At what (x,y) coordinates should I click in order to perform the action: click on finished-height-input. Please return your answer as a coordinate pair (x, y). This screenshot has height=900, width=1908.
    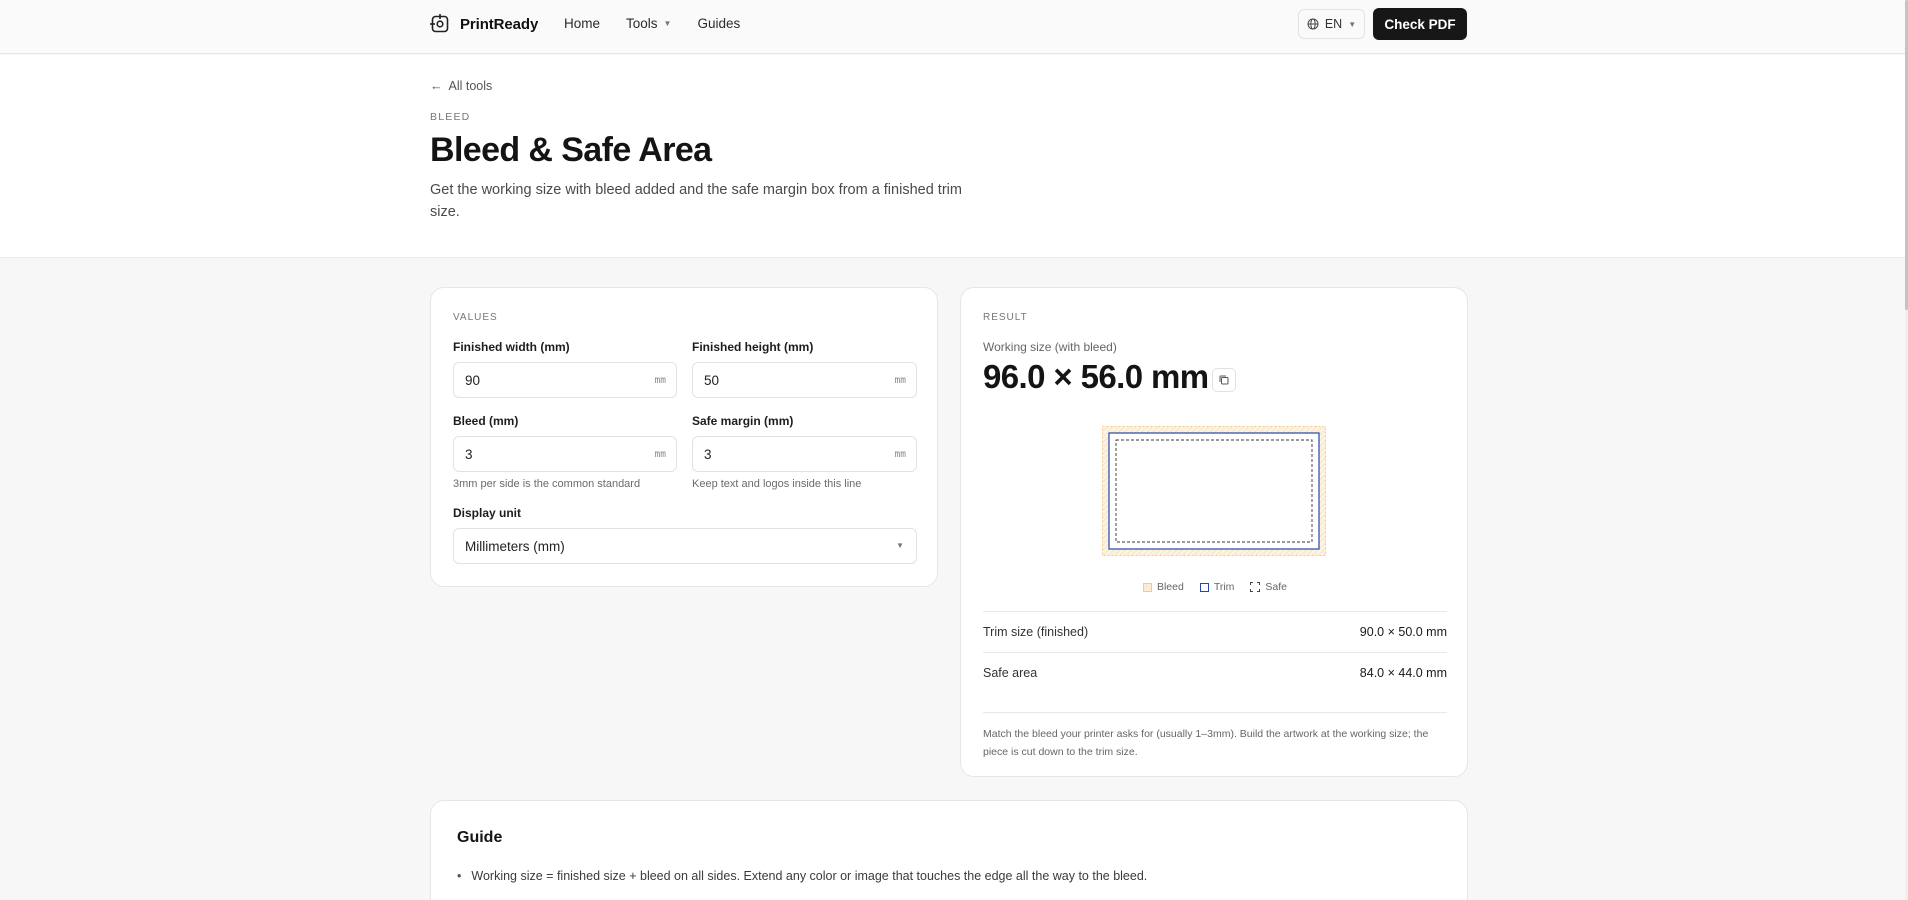
    Looking at the image, I should click on (784, 380).